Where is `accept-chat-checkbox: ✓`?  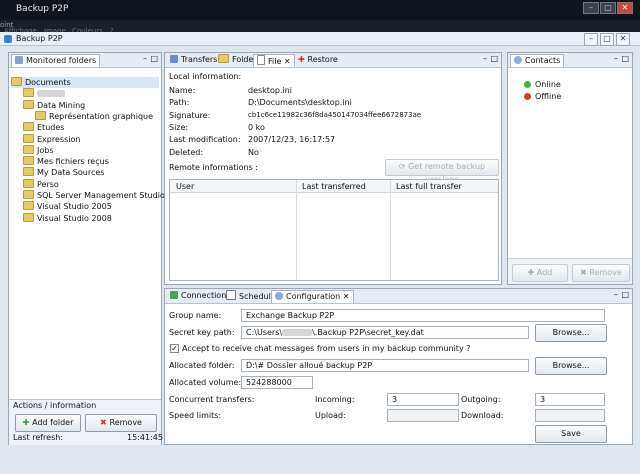
accept-chat-checkbox: ✓ is located at coordinates (174, 348).